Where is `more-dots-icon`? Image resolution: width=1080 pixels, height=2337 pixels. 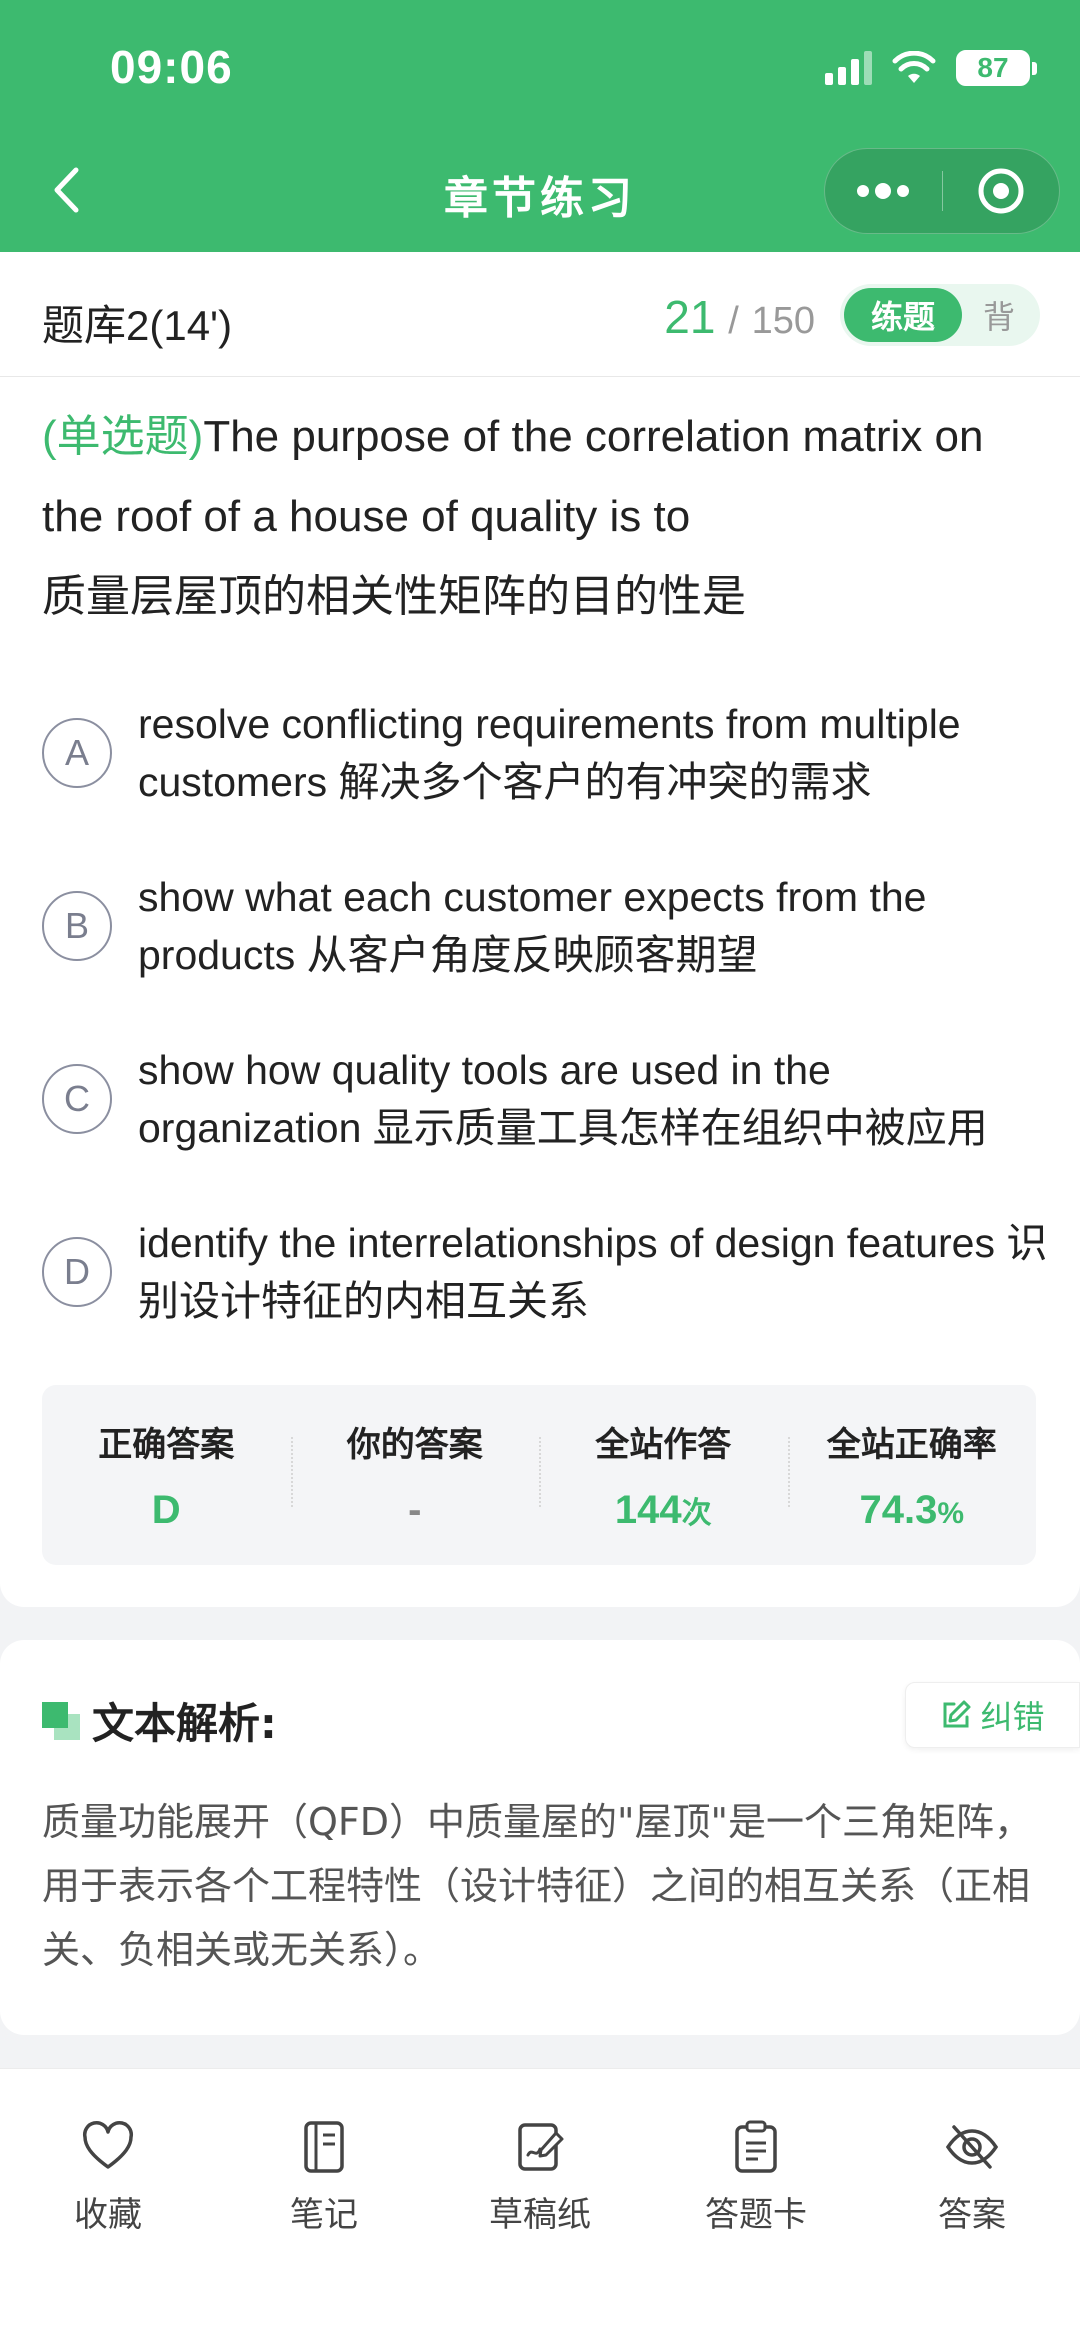 more-dots-icon is located at coordinates (883, 191).